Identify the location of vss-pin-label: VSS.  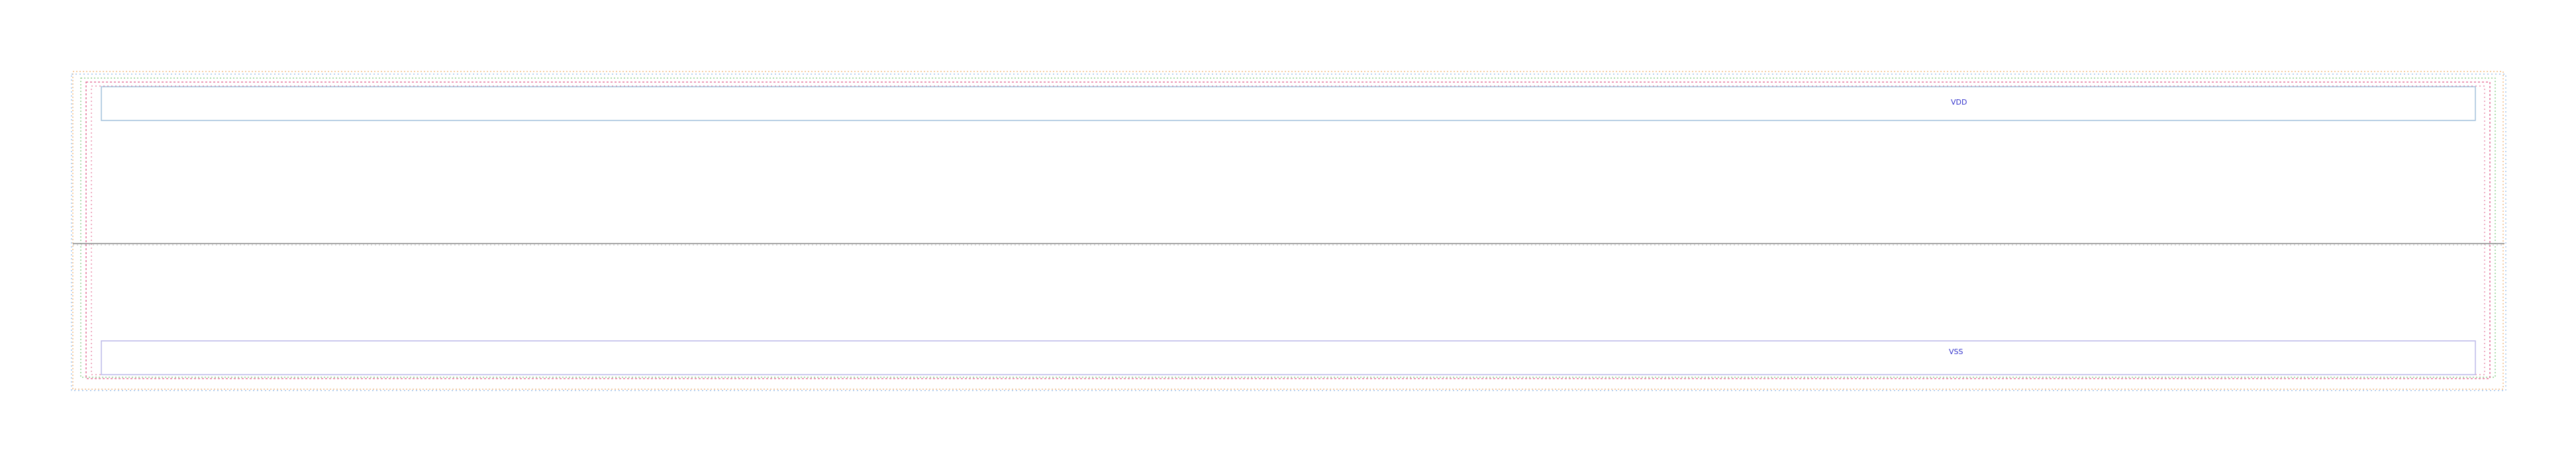
(1956, 351).